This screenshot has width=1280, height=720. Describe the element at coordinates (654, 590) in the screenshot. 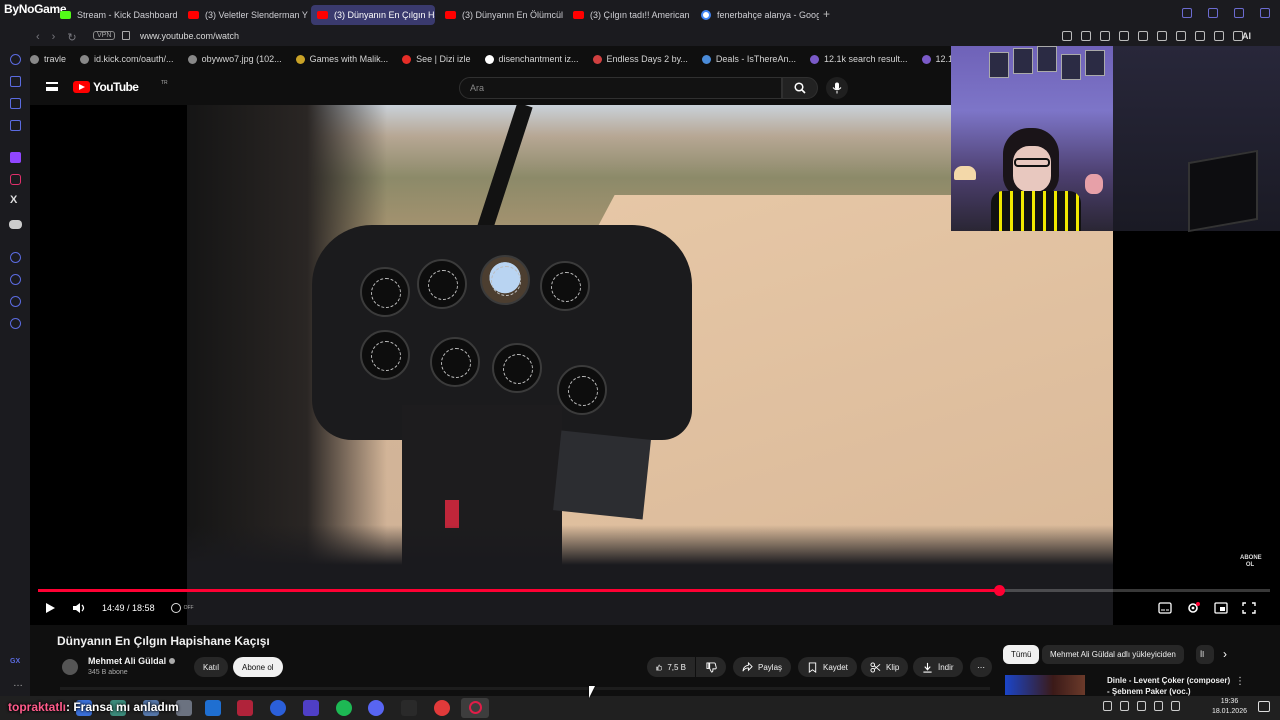

I see `progress-bar` at that location.